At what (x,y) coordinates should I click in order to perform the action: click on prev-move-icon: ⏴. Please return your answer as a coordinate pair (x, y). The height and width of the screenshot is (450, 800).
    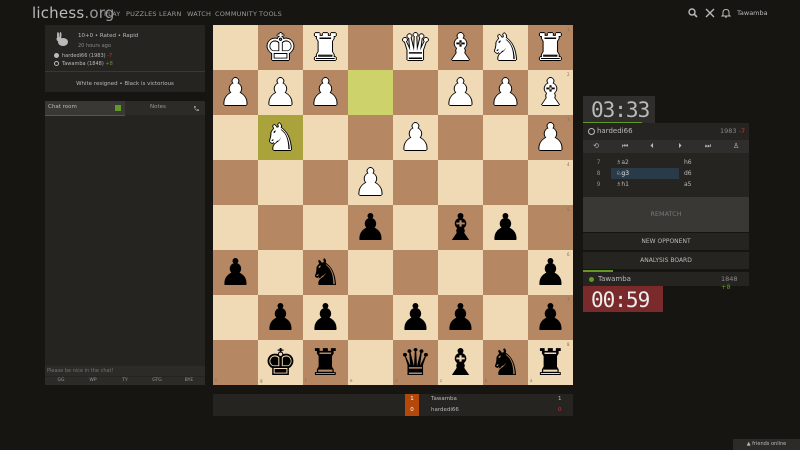
    Looking at the image, I should click on (652, 146).